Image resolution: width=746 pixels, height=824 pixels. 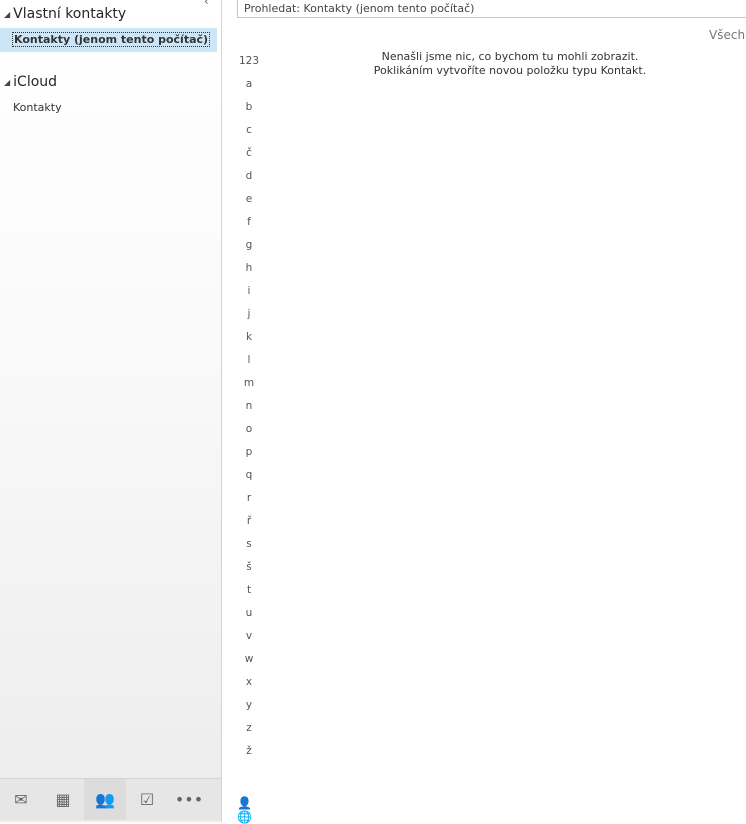 I want to click on module-nav: ✉ ▦ 👥 ☑ •••, so click(x=110, y=799).